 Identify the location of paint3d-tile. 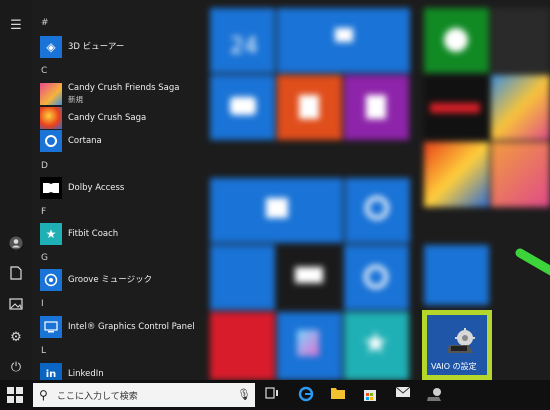
(309, 346).